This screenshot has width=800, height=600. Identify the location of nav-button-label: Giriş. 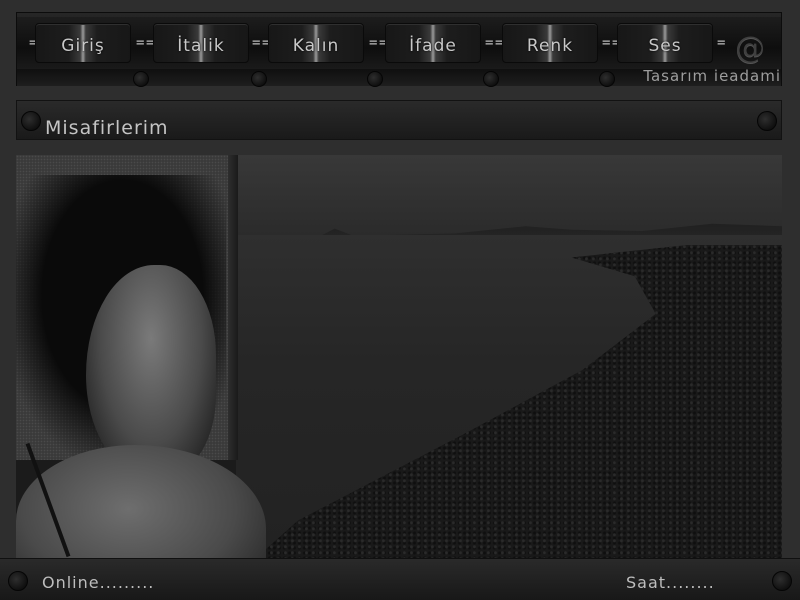
(83, 46).